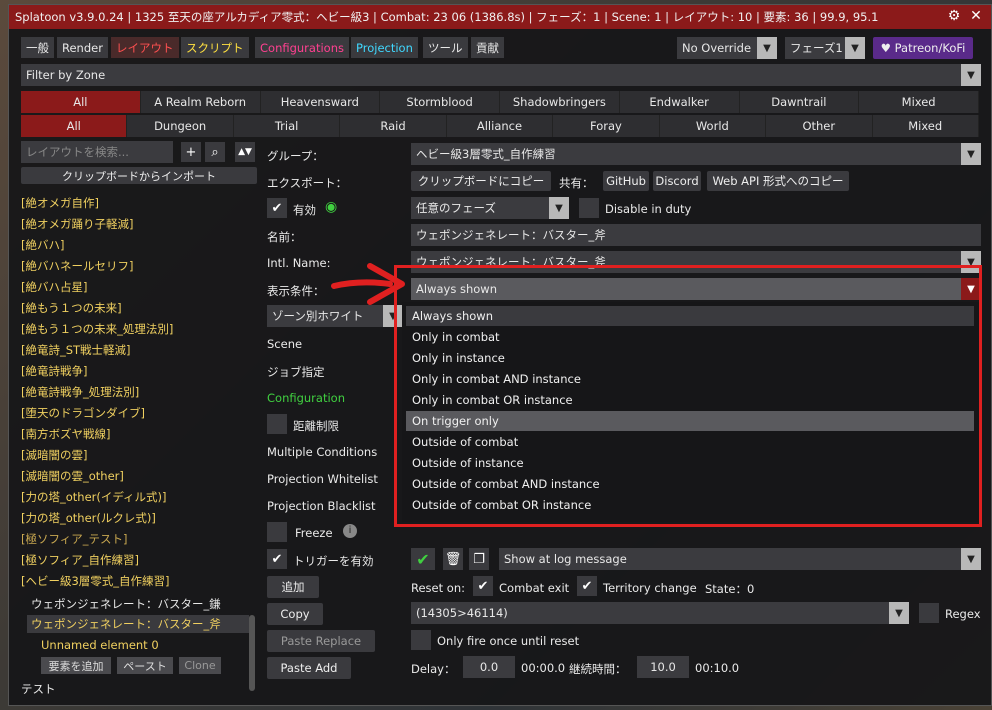 The width and height of the screenshot is (992, 710). What do you see at coordinates (445, 47) in the screenshot?
I see `tab-tools: ツール` at bounding box center [445, 47].